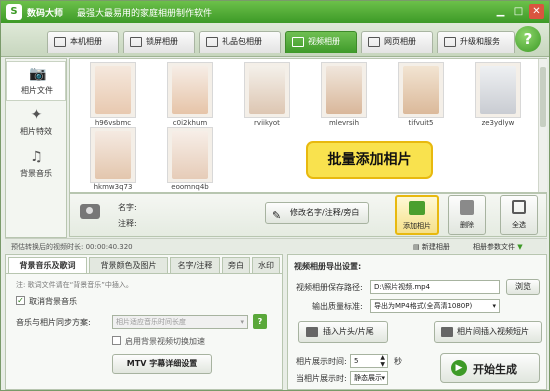  I want to click on select-all-button: 全选, so click(519, 215).